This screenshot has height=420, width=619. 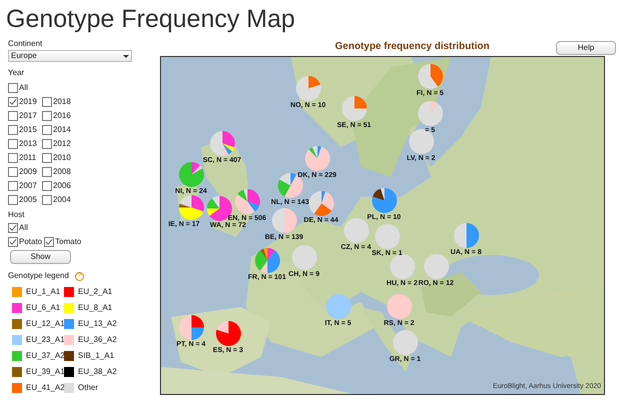 I want to click on show-button: Show, so click(x=40, y=257).